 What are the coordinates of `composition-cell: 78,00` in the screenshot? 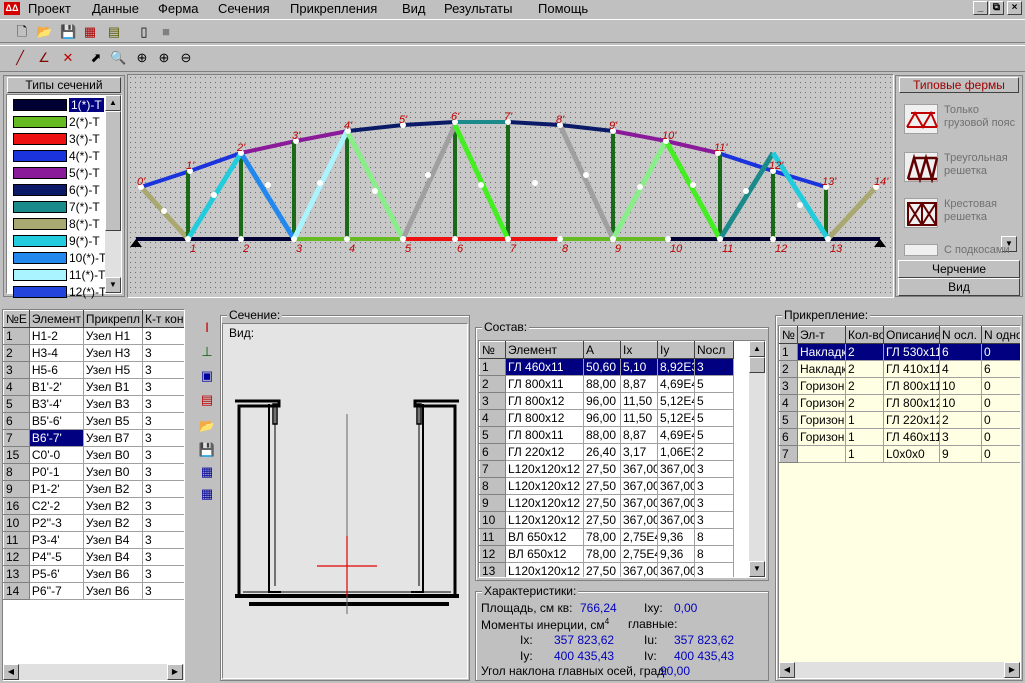 It's located at (602, 554).